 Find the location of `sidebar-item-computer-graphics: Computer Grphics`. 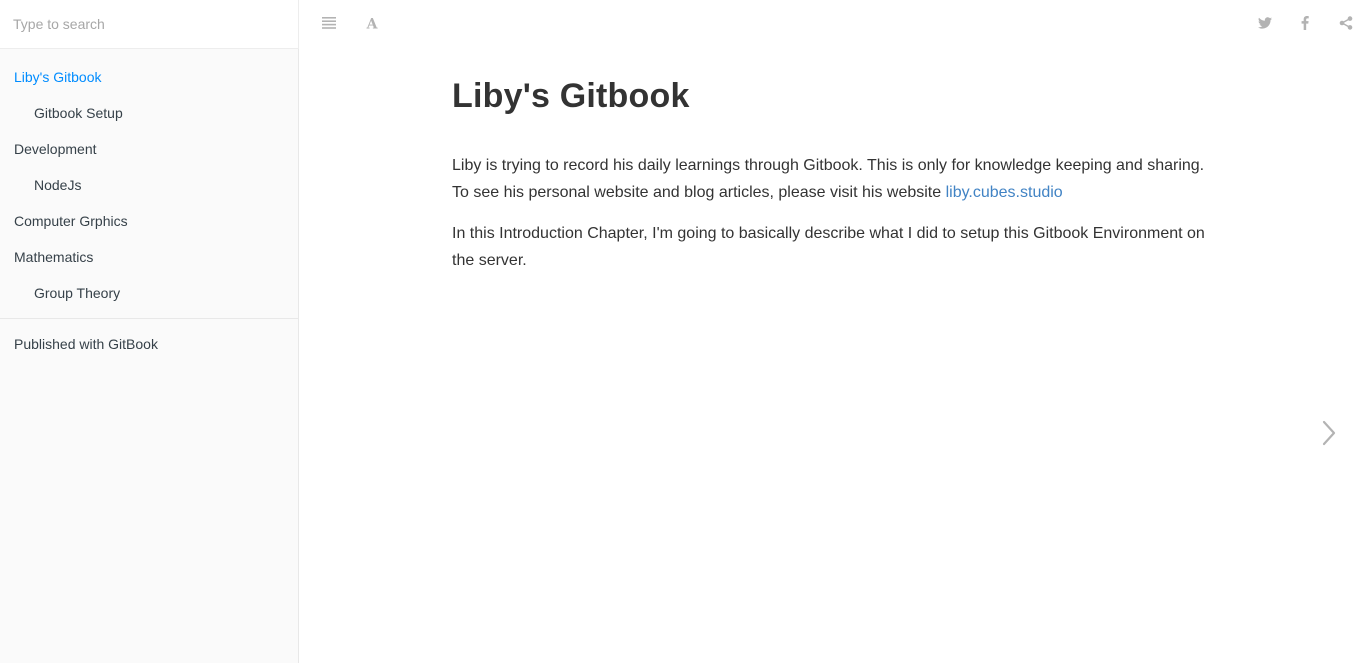

sidebar-item-computer-graphics: Computer Grphics is located at coordinates (149, 221).